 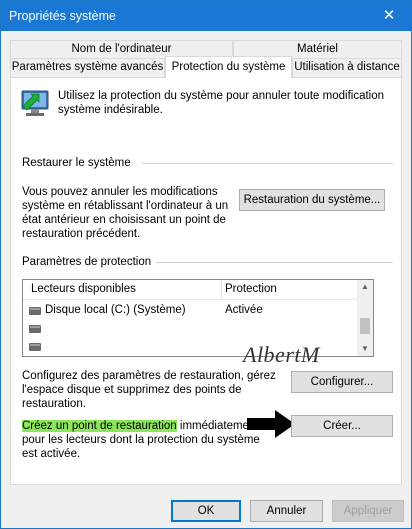 I want to click on protection-separator, so click(x=274, y=262).